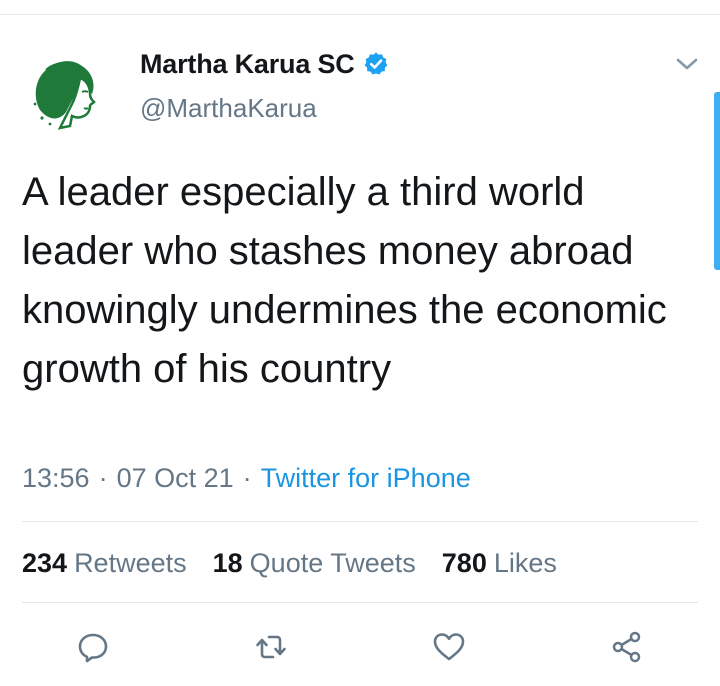 The image size is (720, 686). I want to click on tweet-stats: 234 Retweets 18 Quote Tweets 780 Likes, so click(302, 563).